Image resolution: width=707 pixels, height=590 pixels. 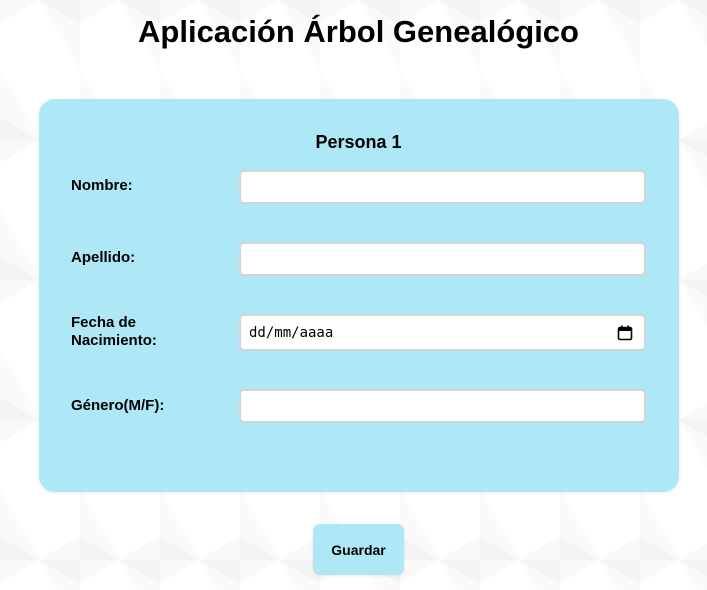 What do you see at coordinates (118, 405) in the screenshot?
I see `gender-label: Género(M/F):` at bounding box center [118, 405].